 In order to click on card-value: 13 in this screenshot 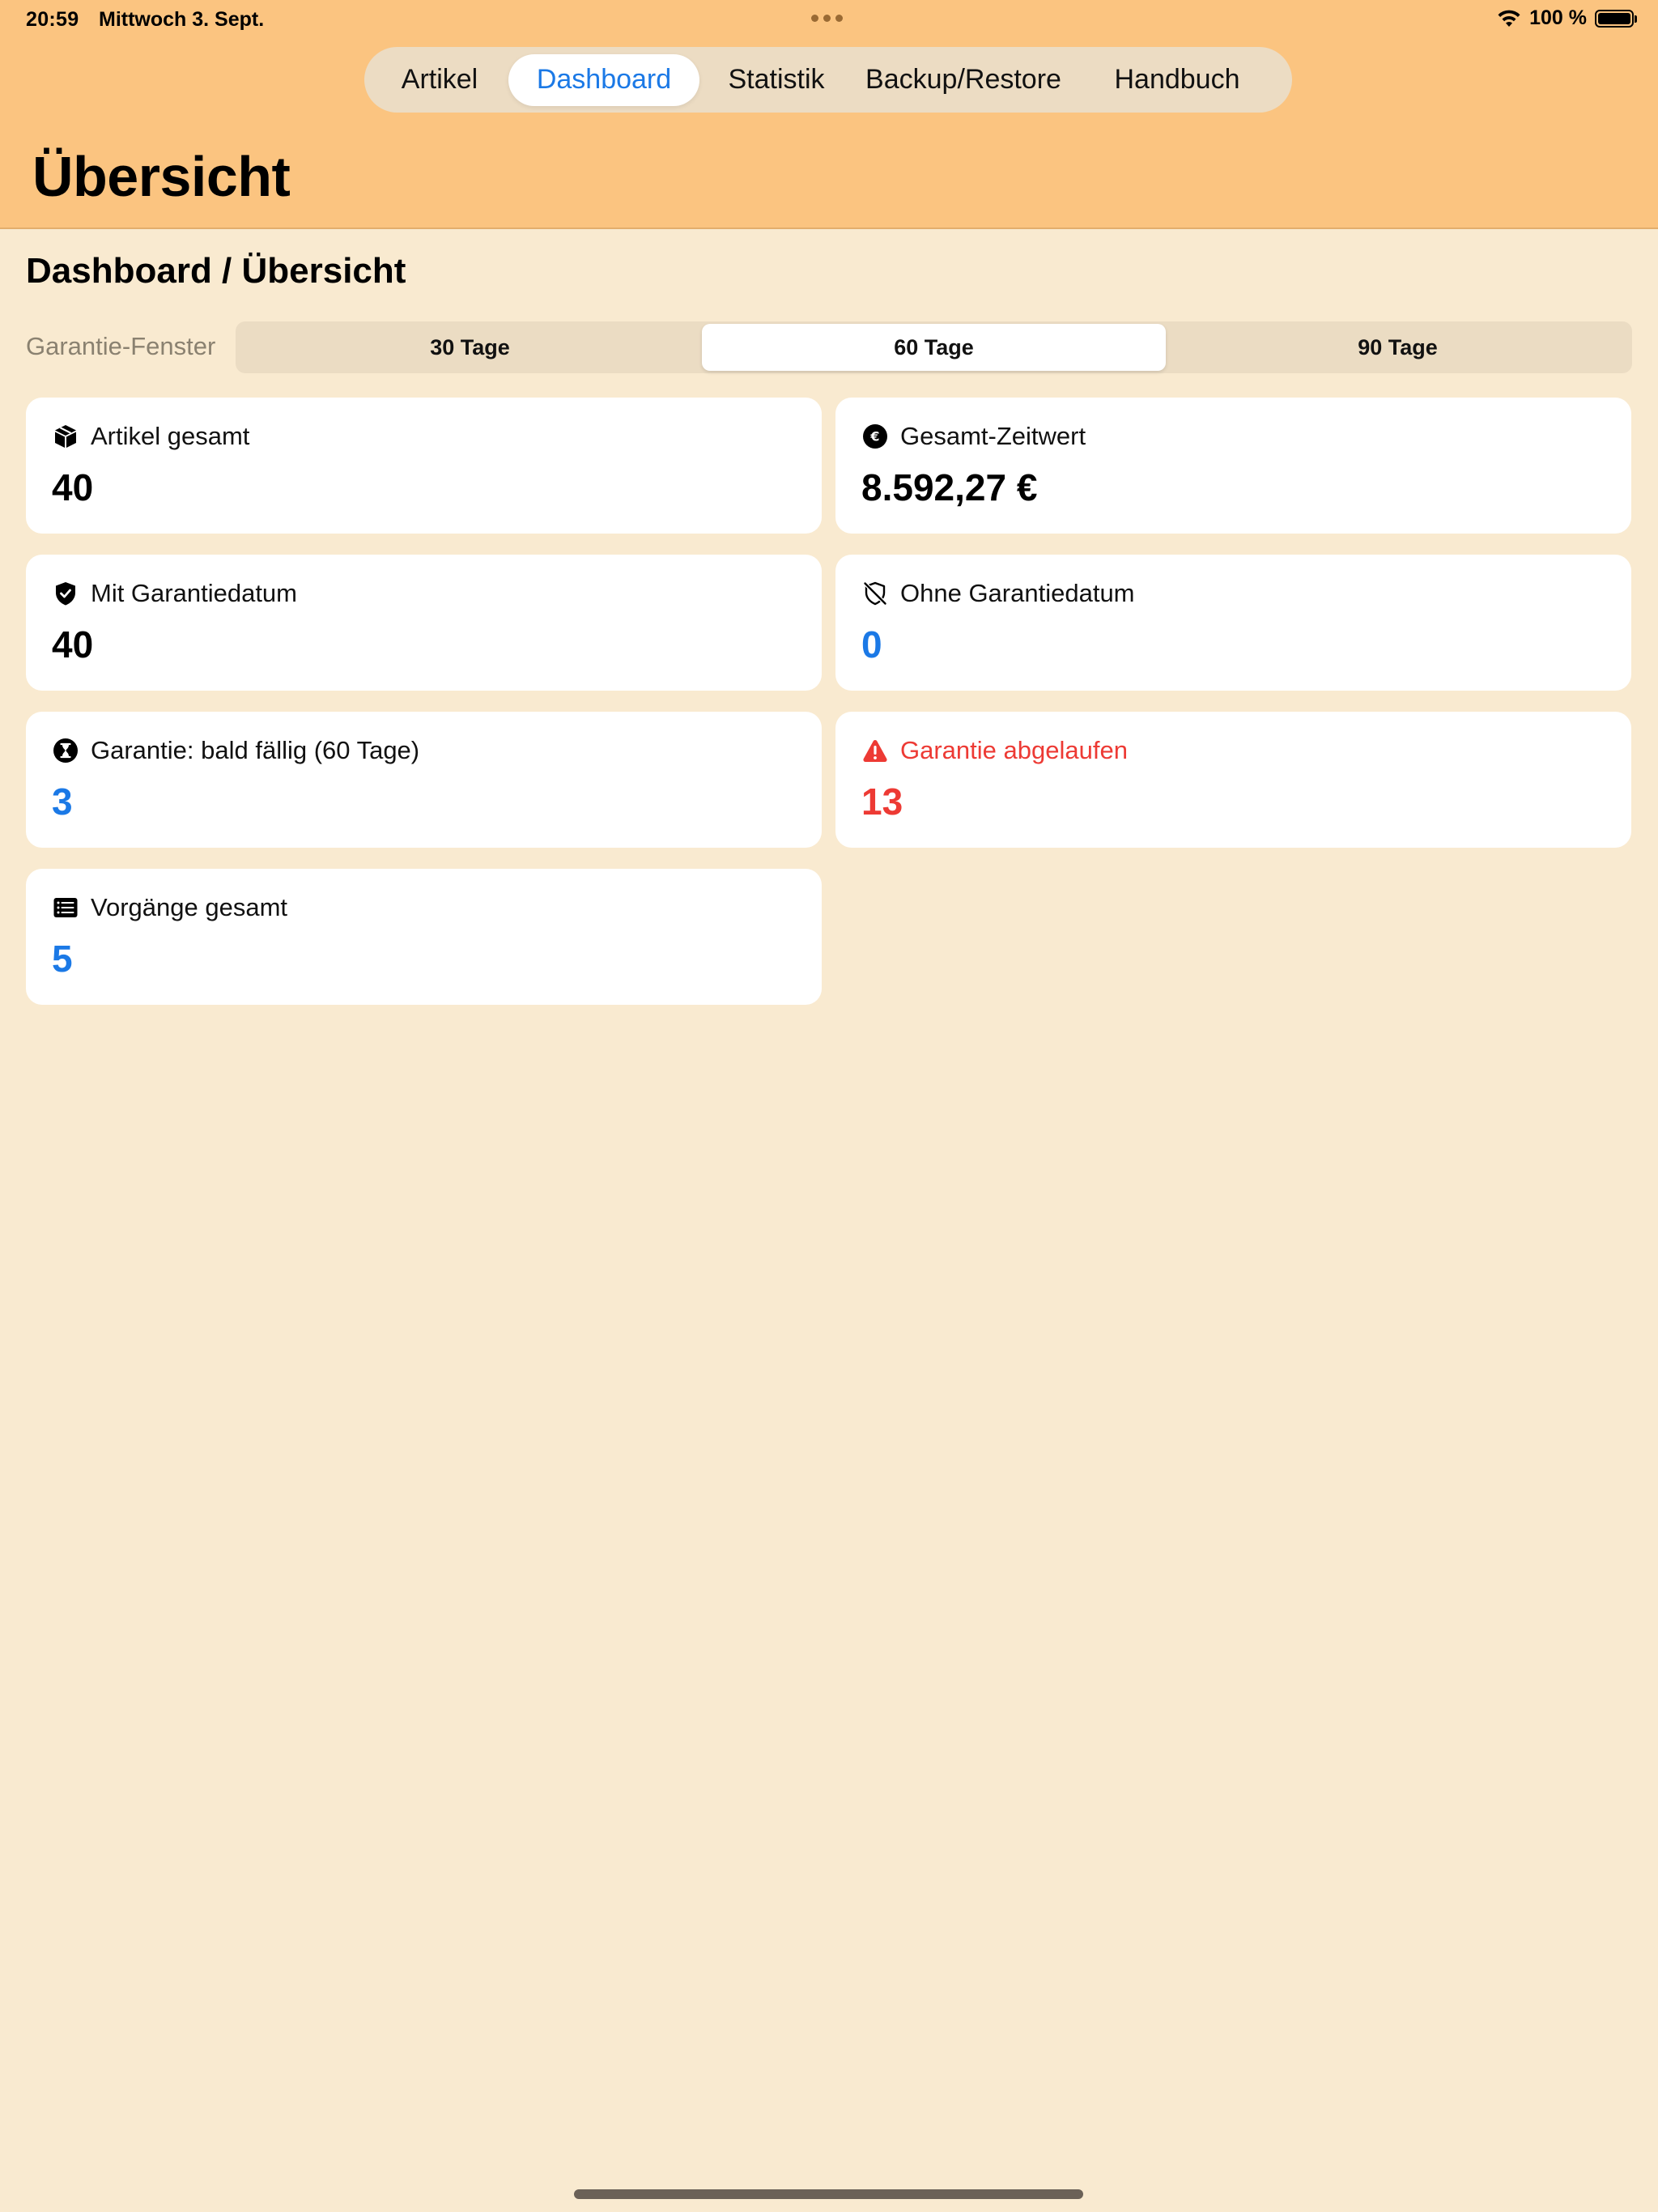, I will do `click(882, 802)`.